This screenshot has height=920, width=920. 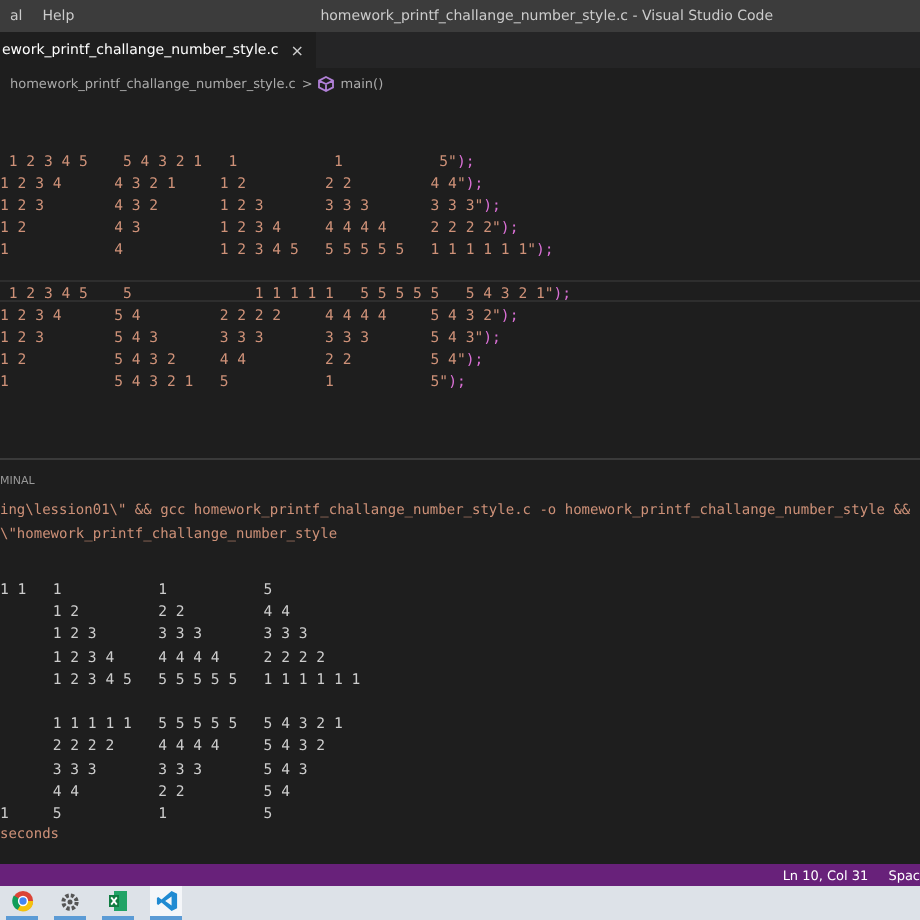 What do you see at coordinates (22, 903) in the screenshot?
I see `ring-app-icon` at bounding box center [22, 903].